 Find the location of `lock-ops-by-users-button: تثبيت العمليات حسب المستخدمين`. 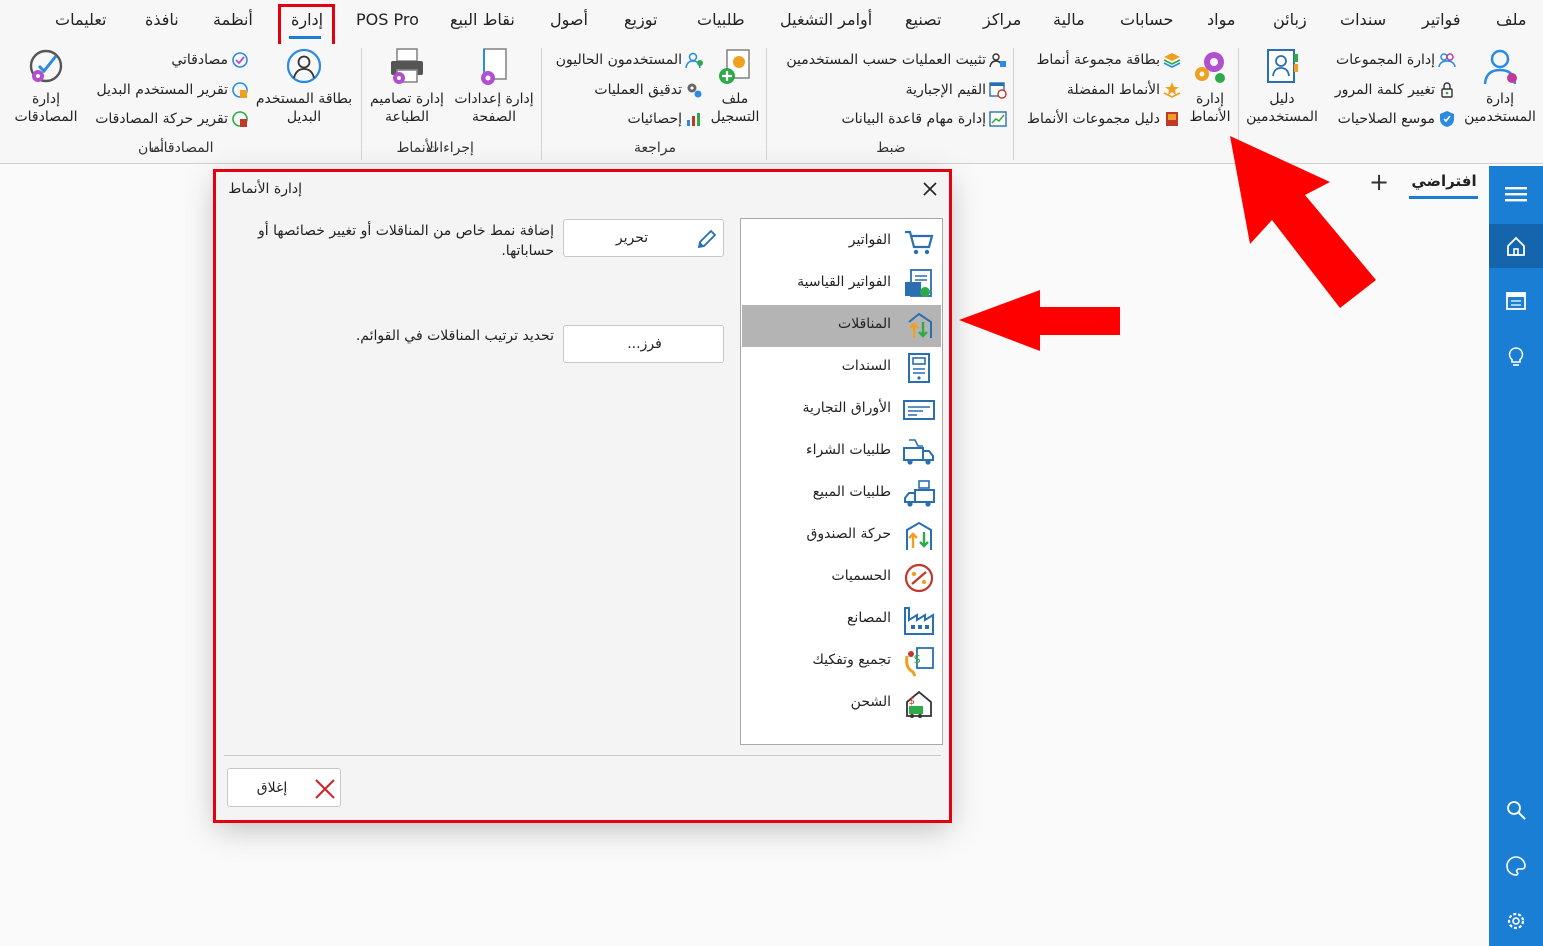

lock-ops-by-users-button: تثبيت العمليات حسب المستخدمين is located at coordinates (896, 60).